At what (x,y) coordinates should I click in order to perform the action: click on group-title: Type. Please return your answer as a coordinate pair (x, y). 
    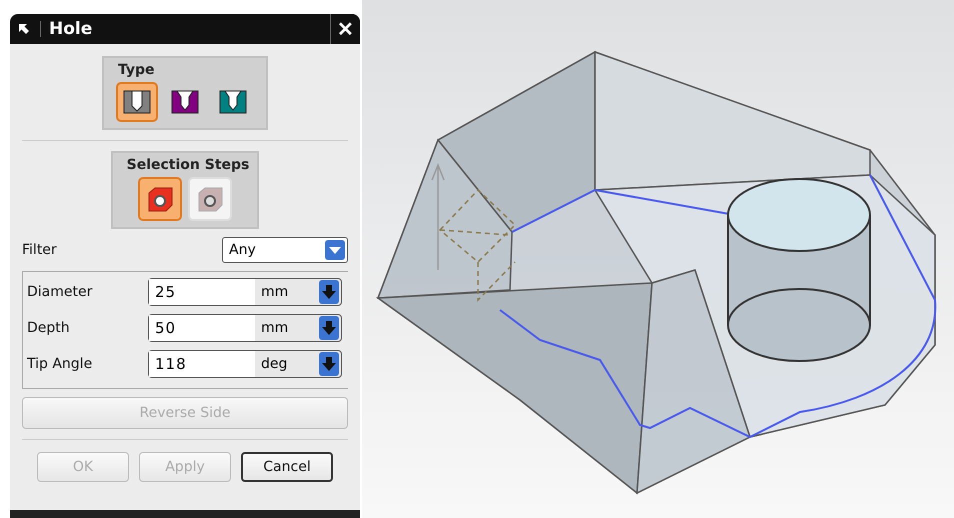
    Looking at the image, I should click on (136, 70).